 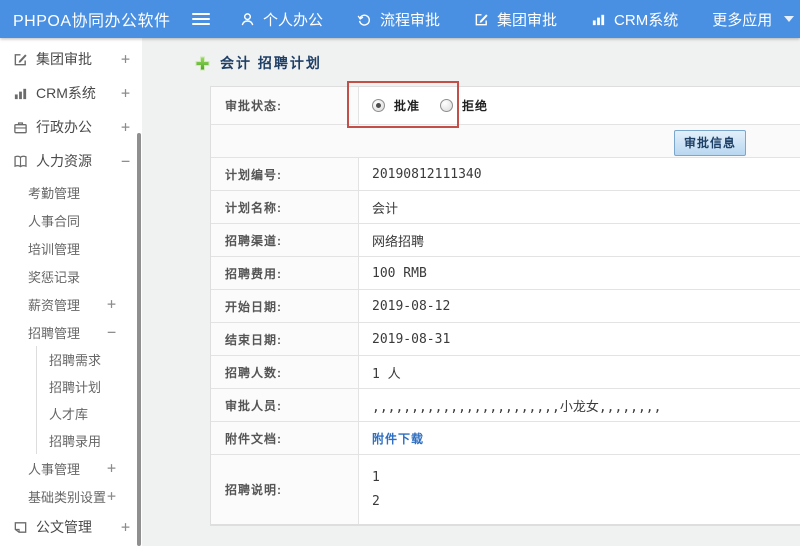 What do you see at coordinates (71, 276) in the screenshot?
I see `sidebar-item-8: 奖惩记录` at bounding box center [71, 276].